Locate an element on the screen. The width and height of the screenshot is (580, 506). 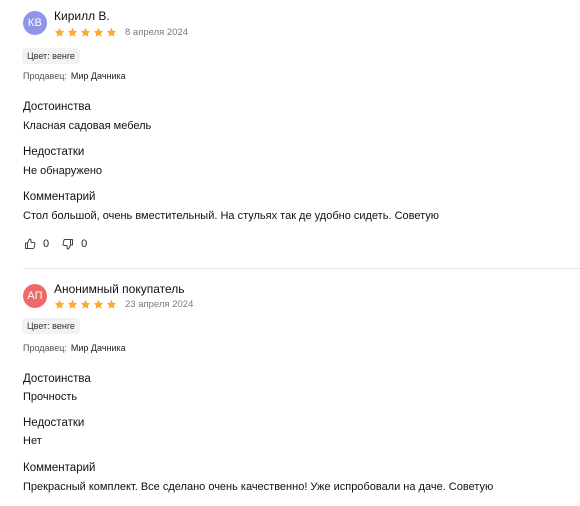
rating-row: 23 апреля 2024 is located at coordinates (123, 304).